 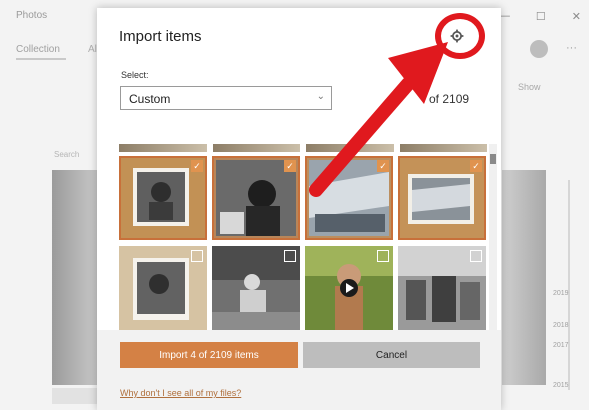 I want to click on grid-scrollbar, so click(x=493, y=237).